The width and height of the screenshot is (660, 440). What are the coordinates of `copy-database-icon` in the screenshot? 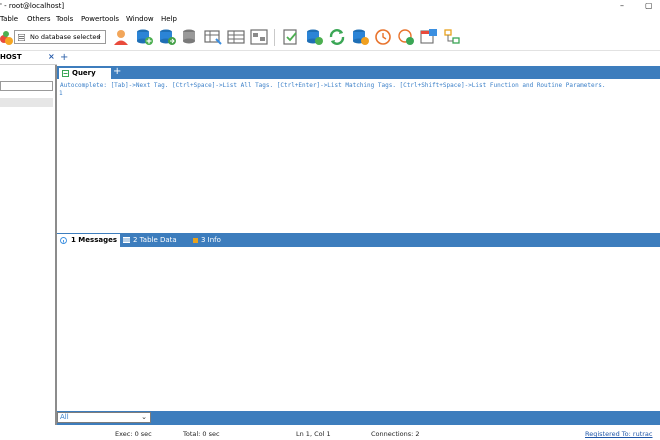 It's located at (167, 37).